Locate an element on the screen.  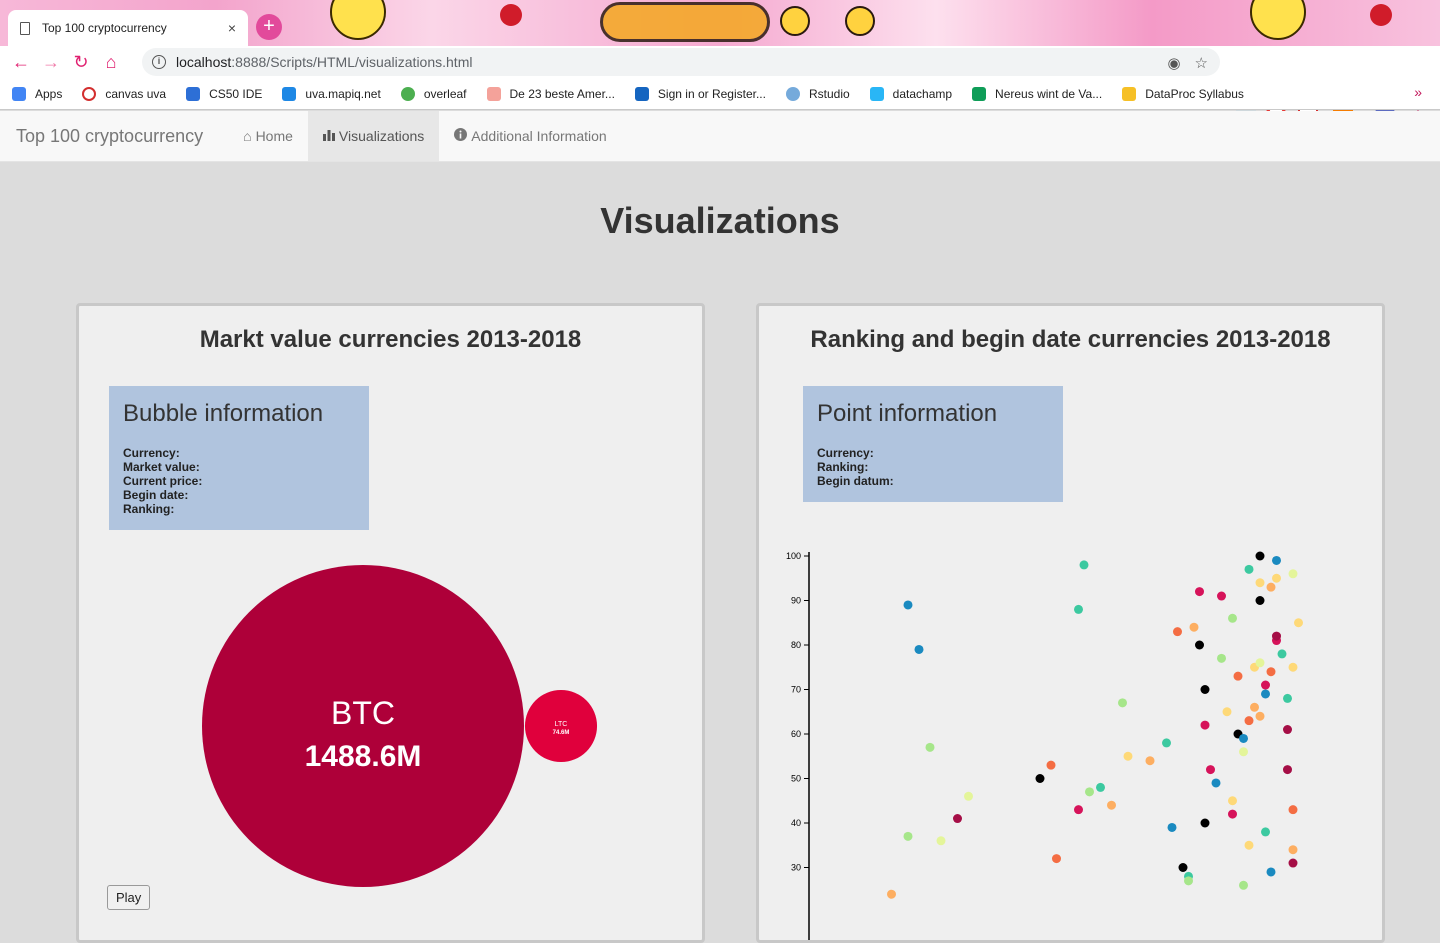
bookmark-dataproc: DataProc Syllabus is located at coordinates (1183, 93).